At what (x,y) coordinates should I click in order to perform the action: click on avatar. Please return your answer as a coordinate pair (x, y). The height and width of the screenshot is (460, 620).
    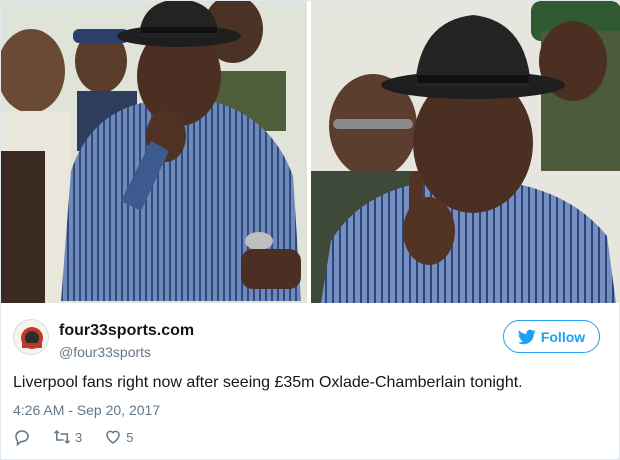
    Looking at the image, I should click on (31, 337).